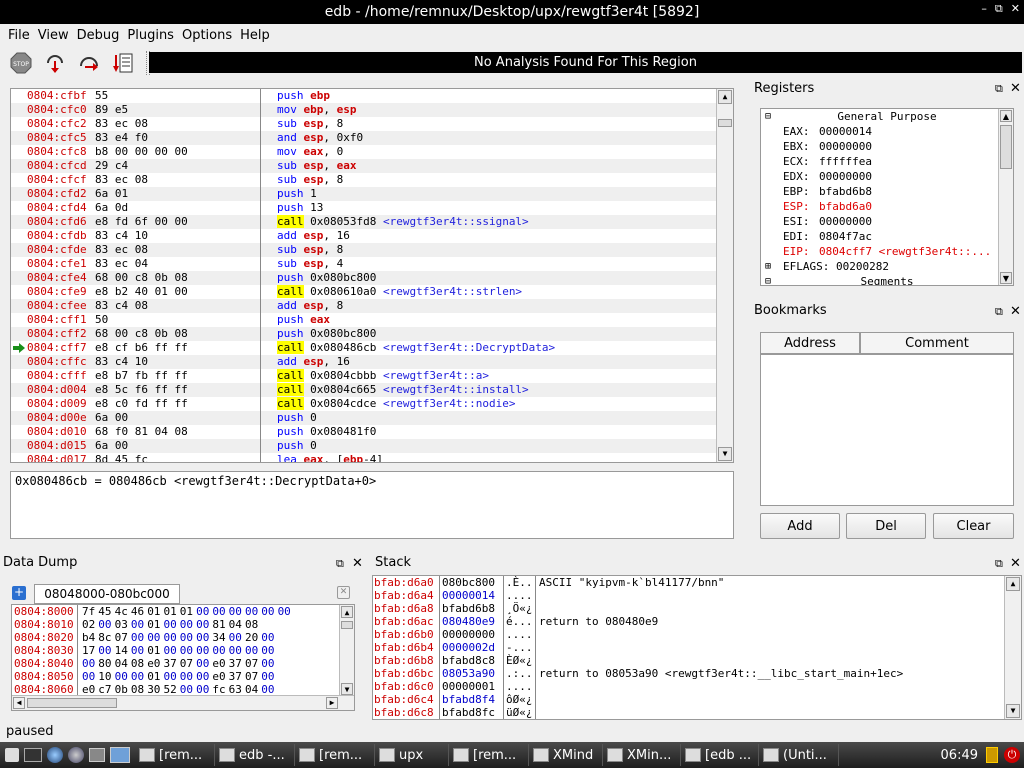 This screenshot has height=768, width=1024. I want to click on disasm-row: 0804:cfcd 29 c4 sub esp, eax, so click(372, 166).